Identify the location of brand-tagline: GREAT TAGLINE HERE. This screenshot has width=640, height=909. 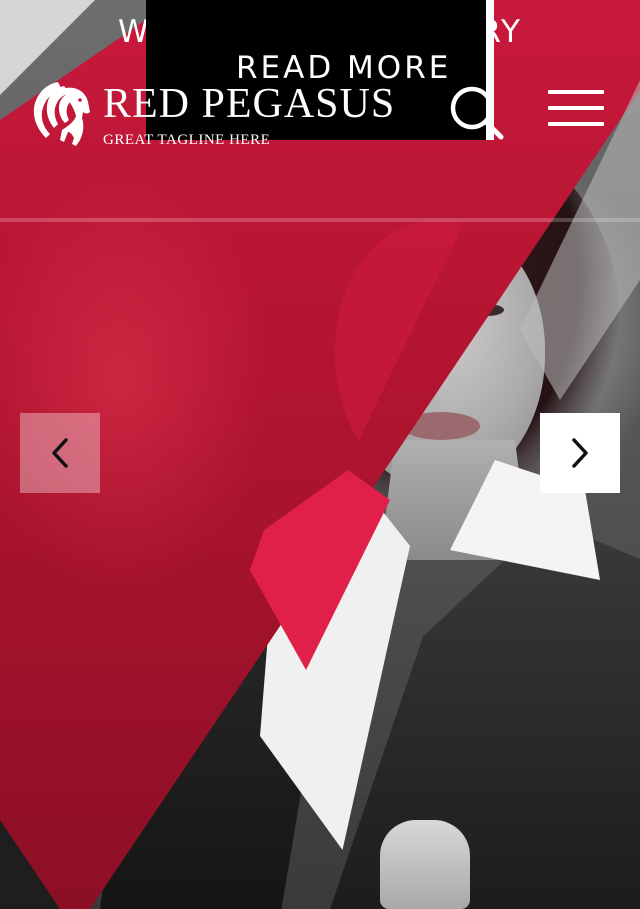
(187, 140).